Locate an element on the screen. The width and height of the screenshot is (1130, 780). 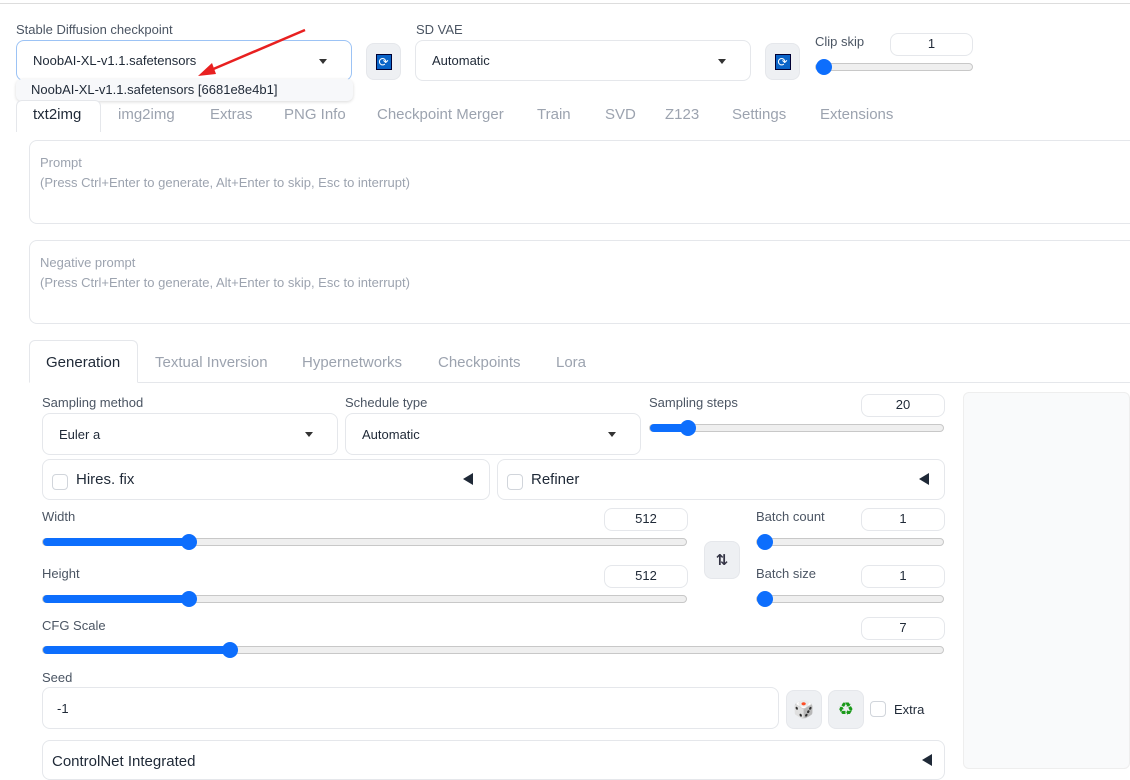
seed-input: -1 is located at coordinates (410, 708).